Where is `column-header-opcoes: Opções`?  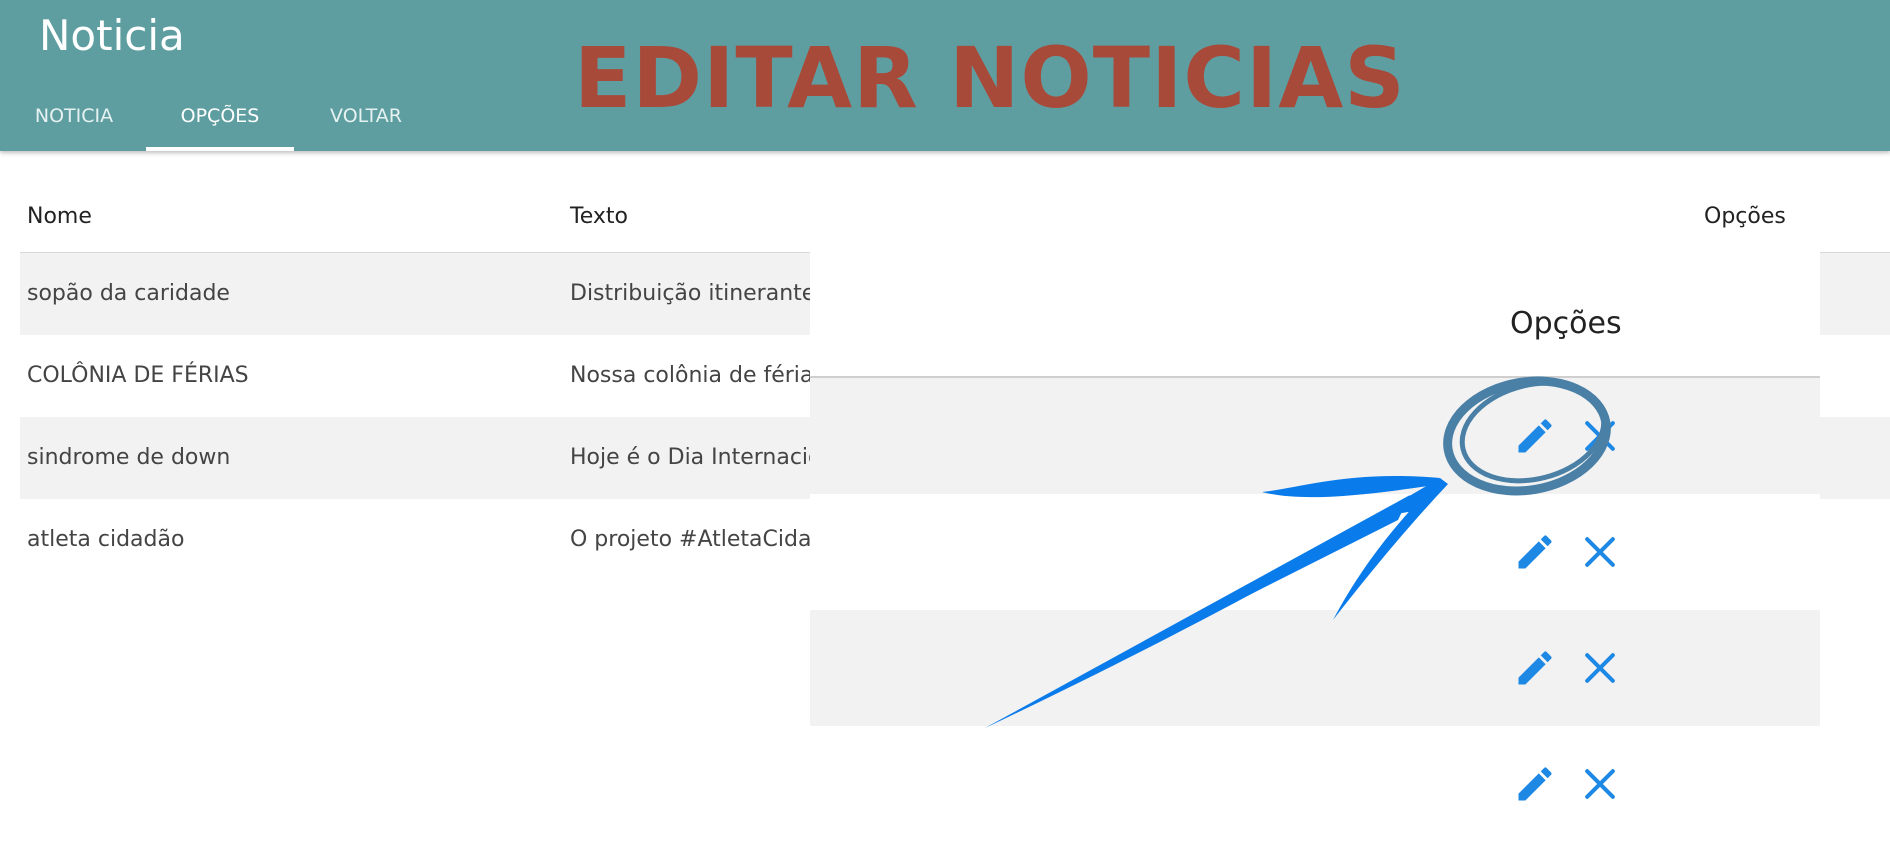 column-header-opcoes: Opções is located at coordinates (1745, 216).